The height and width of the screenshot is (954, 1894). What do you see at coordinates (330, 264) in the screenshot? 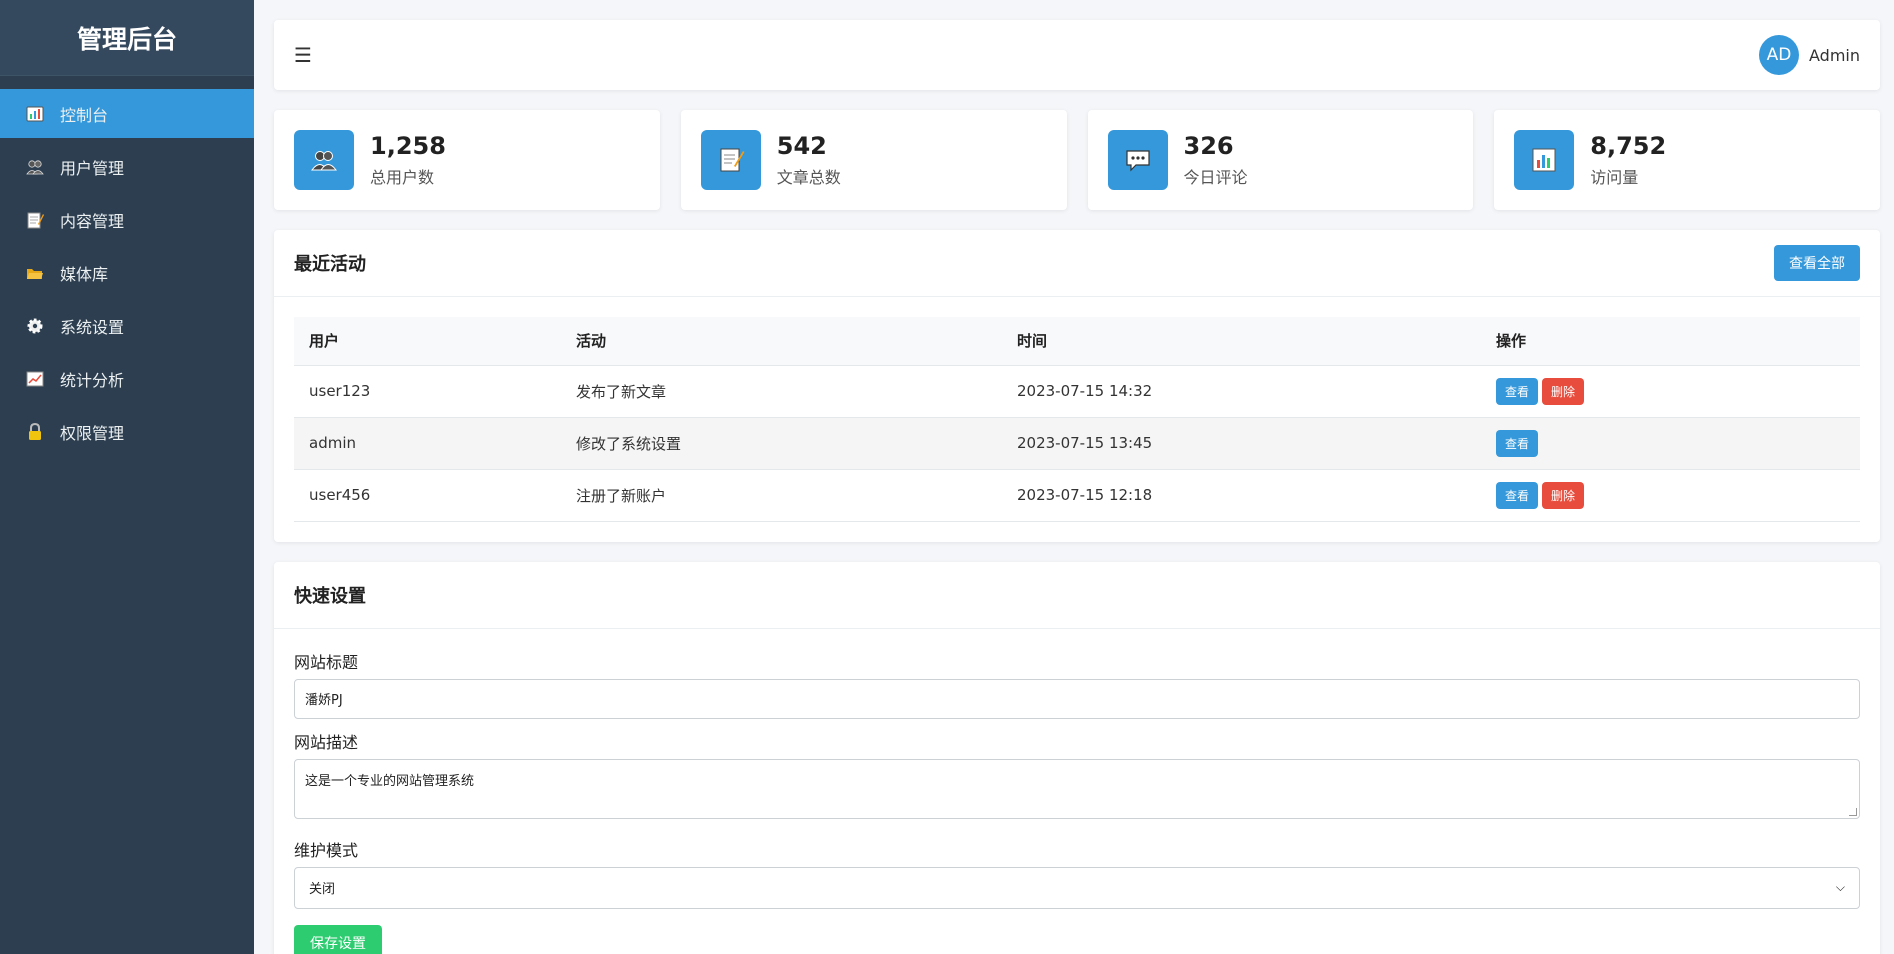
I see `panel-title: 最近活动` at bounding box center [330, 264].